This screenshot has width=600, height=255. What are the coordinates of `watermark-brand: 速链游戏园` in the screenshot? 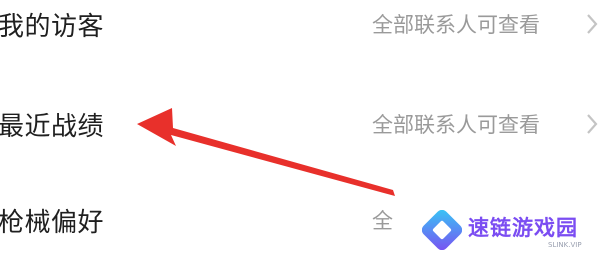 It's located at (523, 228).